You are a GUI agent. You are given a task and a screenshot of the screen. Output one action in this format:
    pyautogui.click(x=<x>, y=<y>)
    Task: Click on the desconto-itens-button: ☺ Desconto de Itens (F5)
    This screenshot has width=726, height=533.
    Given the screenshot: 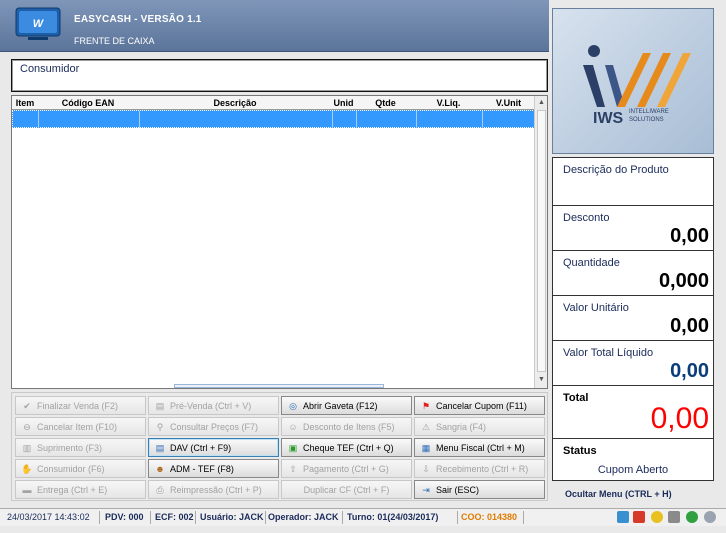 What is the action you would take?
    pyautogui.click(x=346, y=426)
    